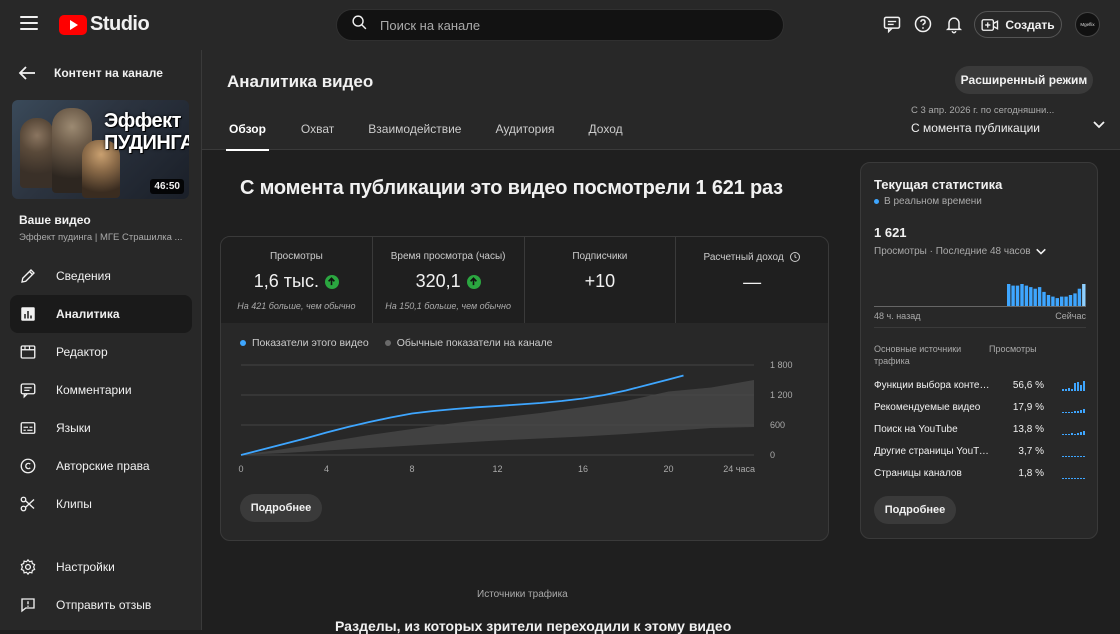 This screenshot has width=1120, height=634. What do you see at coordinates (85, 567) in the screenshot?
I see `sidebar-item-label: Настройки` at bounding box center [85, 567].